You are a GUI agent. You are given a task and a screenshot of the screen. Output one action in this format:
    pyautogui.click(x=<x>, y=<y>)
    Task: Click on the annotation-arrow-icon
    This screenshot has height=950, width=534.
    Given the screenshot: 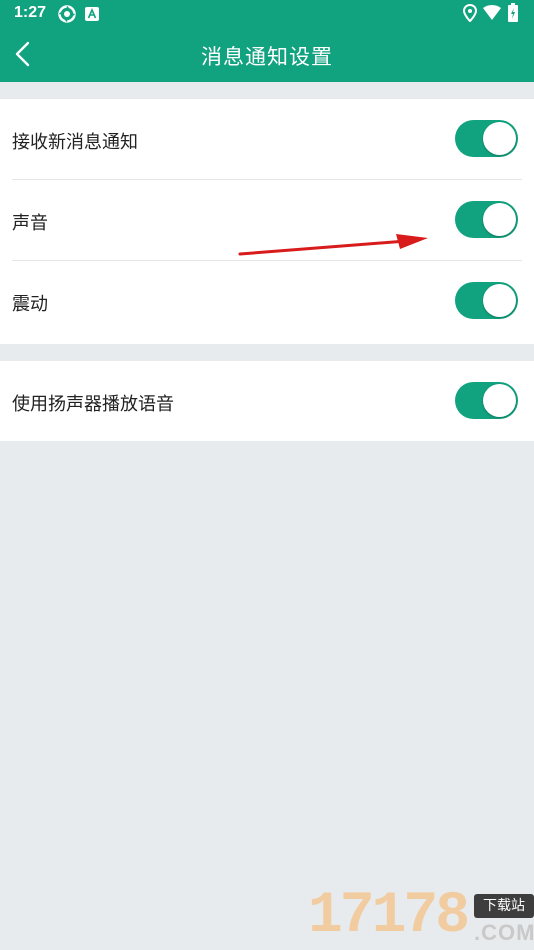 What is the action you would take?
    pyautogui.click(x=334, y=247)
    